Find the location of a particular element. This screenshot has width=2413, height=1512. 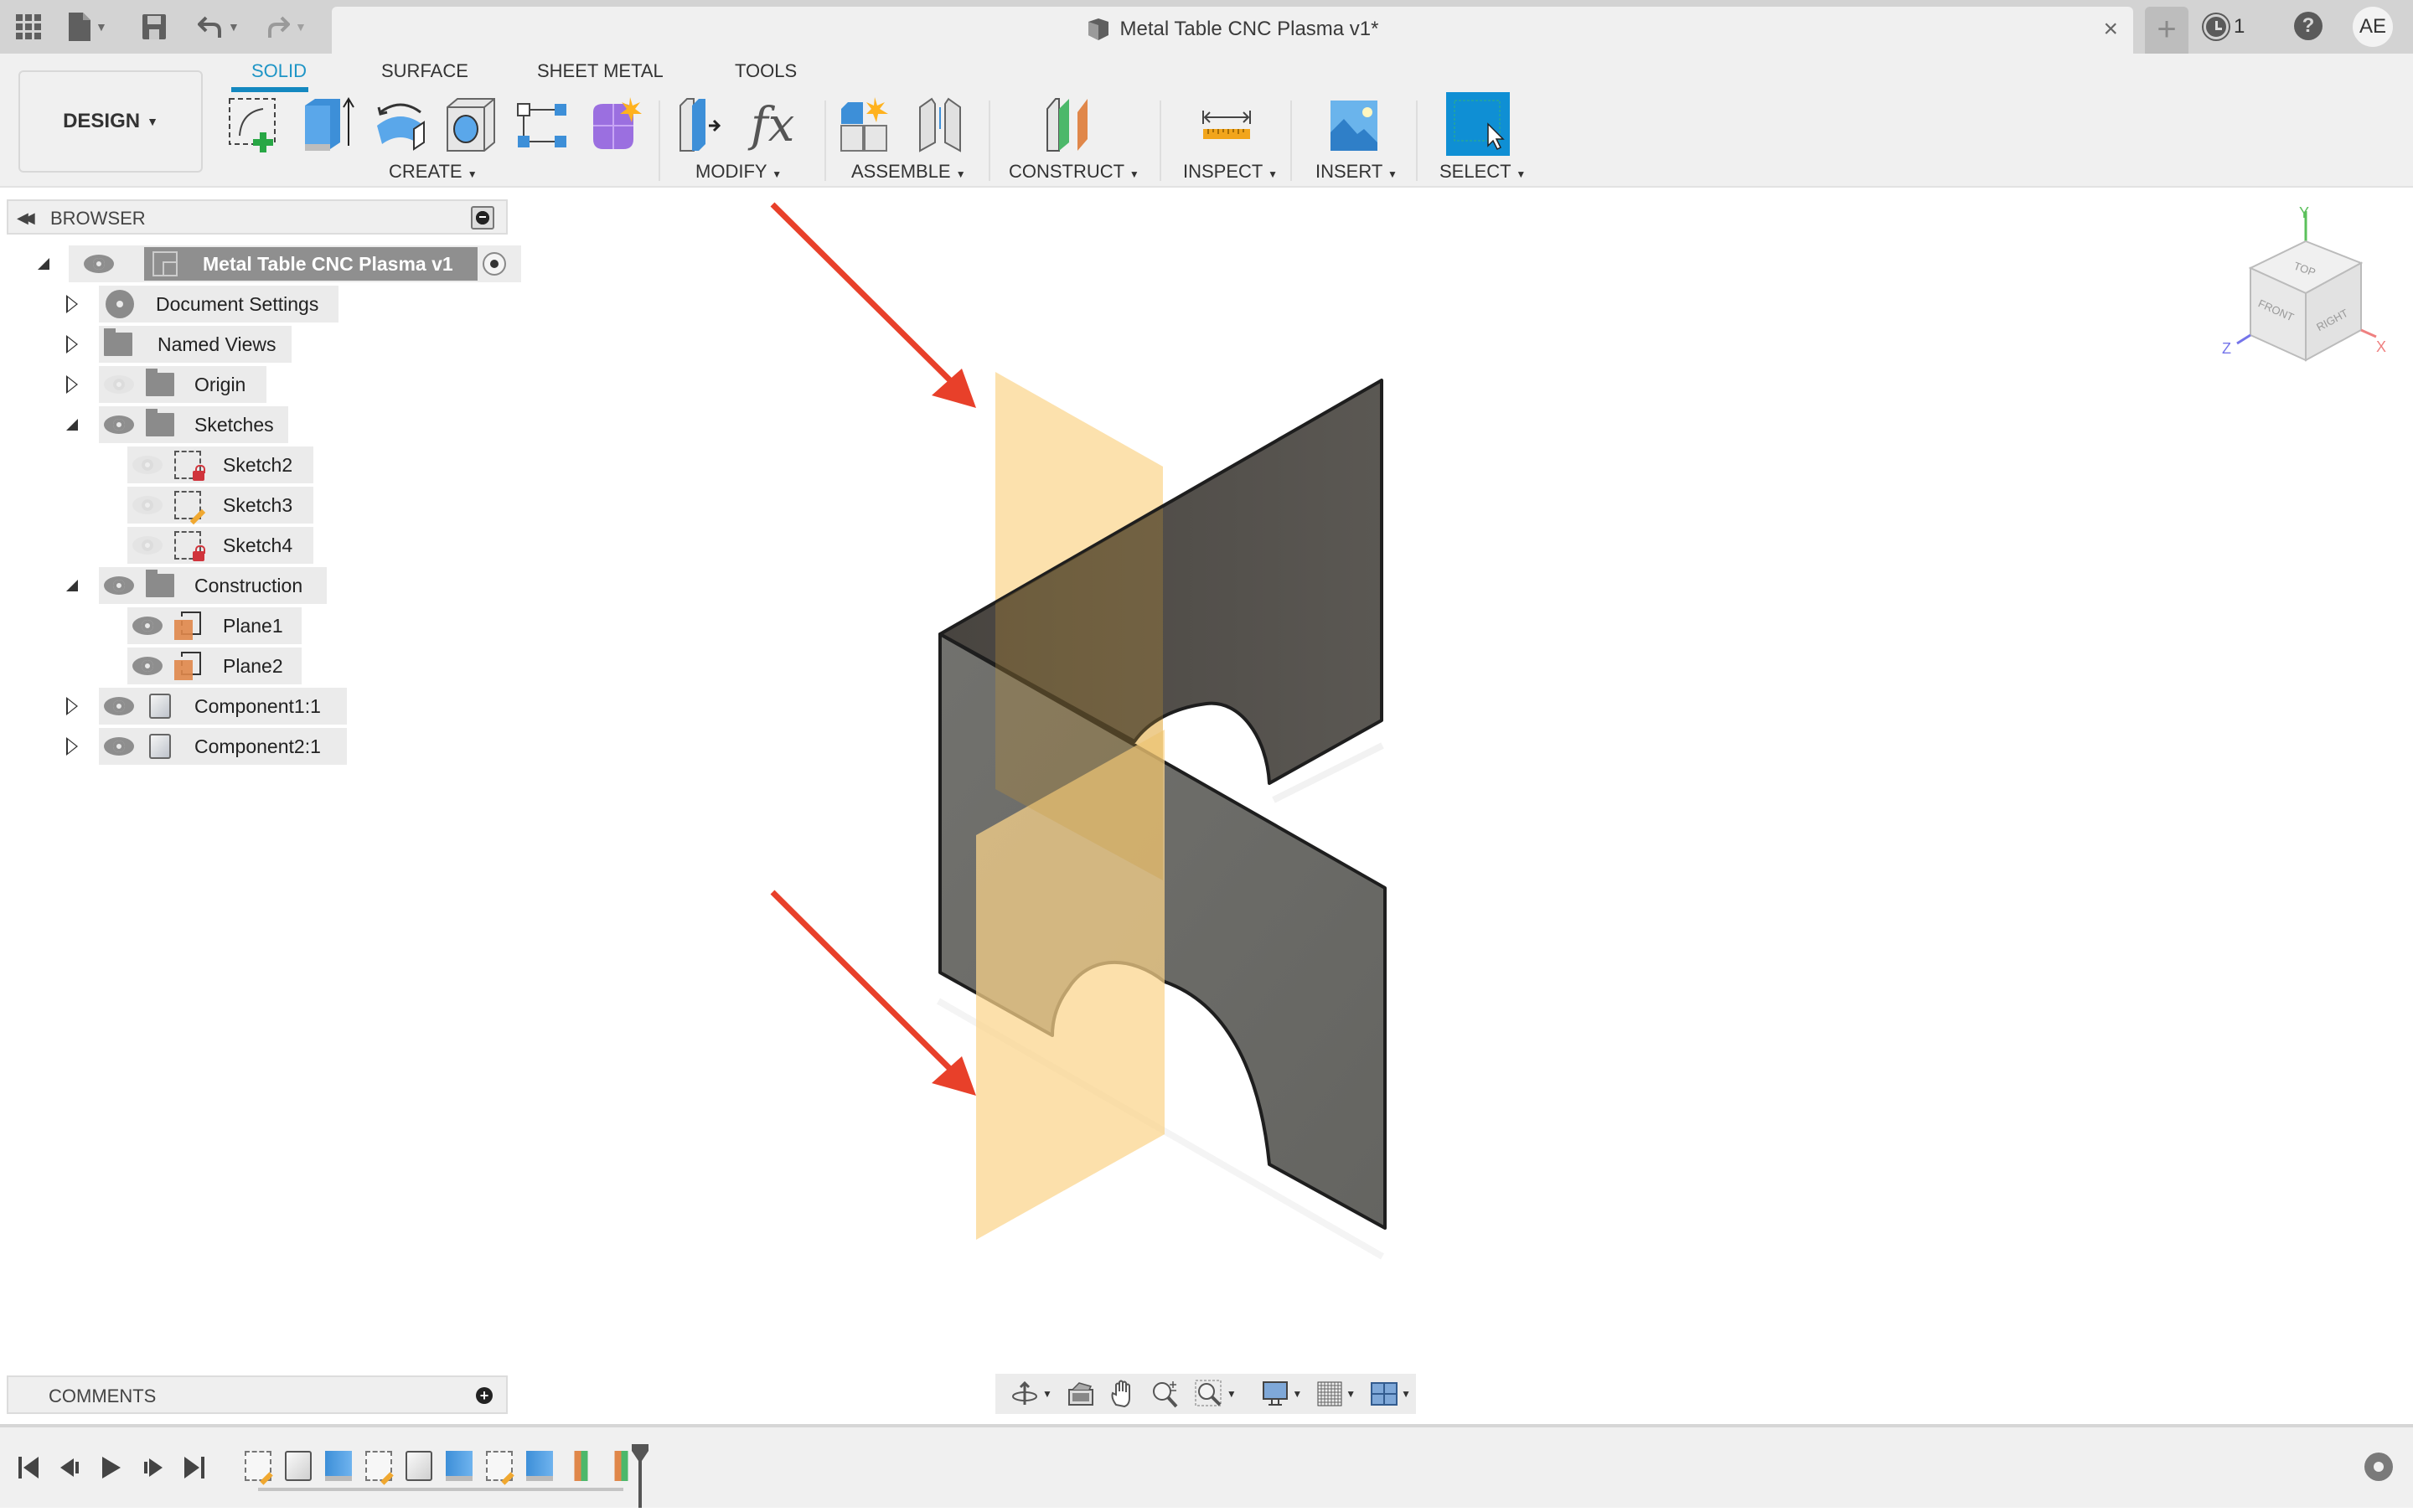

pattern-button is located at coordinates (542, 124).